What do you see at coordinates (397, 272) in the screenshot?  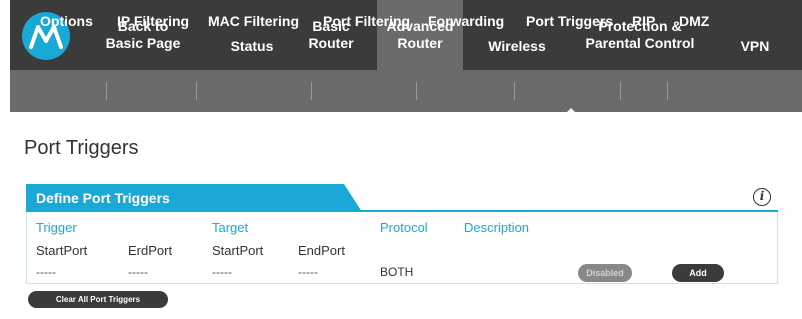 I see `protocol-value: BOTH` at bounding box center [397, 272].